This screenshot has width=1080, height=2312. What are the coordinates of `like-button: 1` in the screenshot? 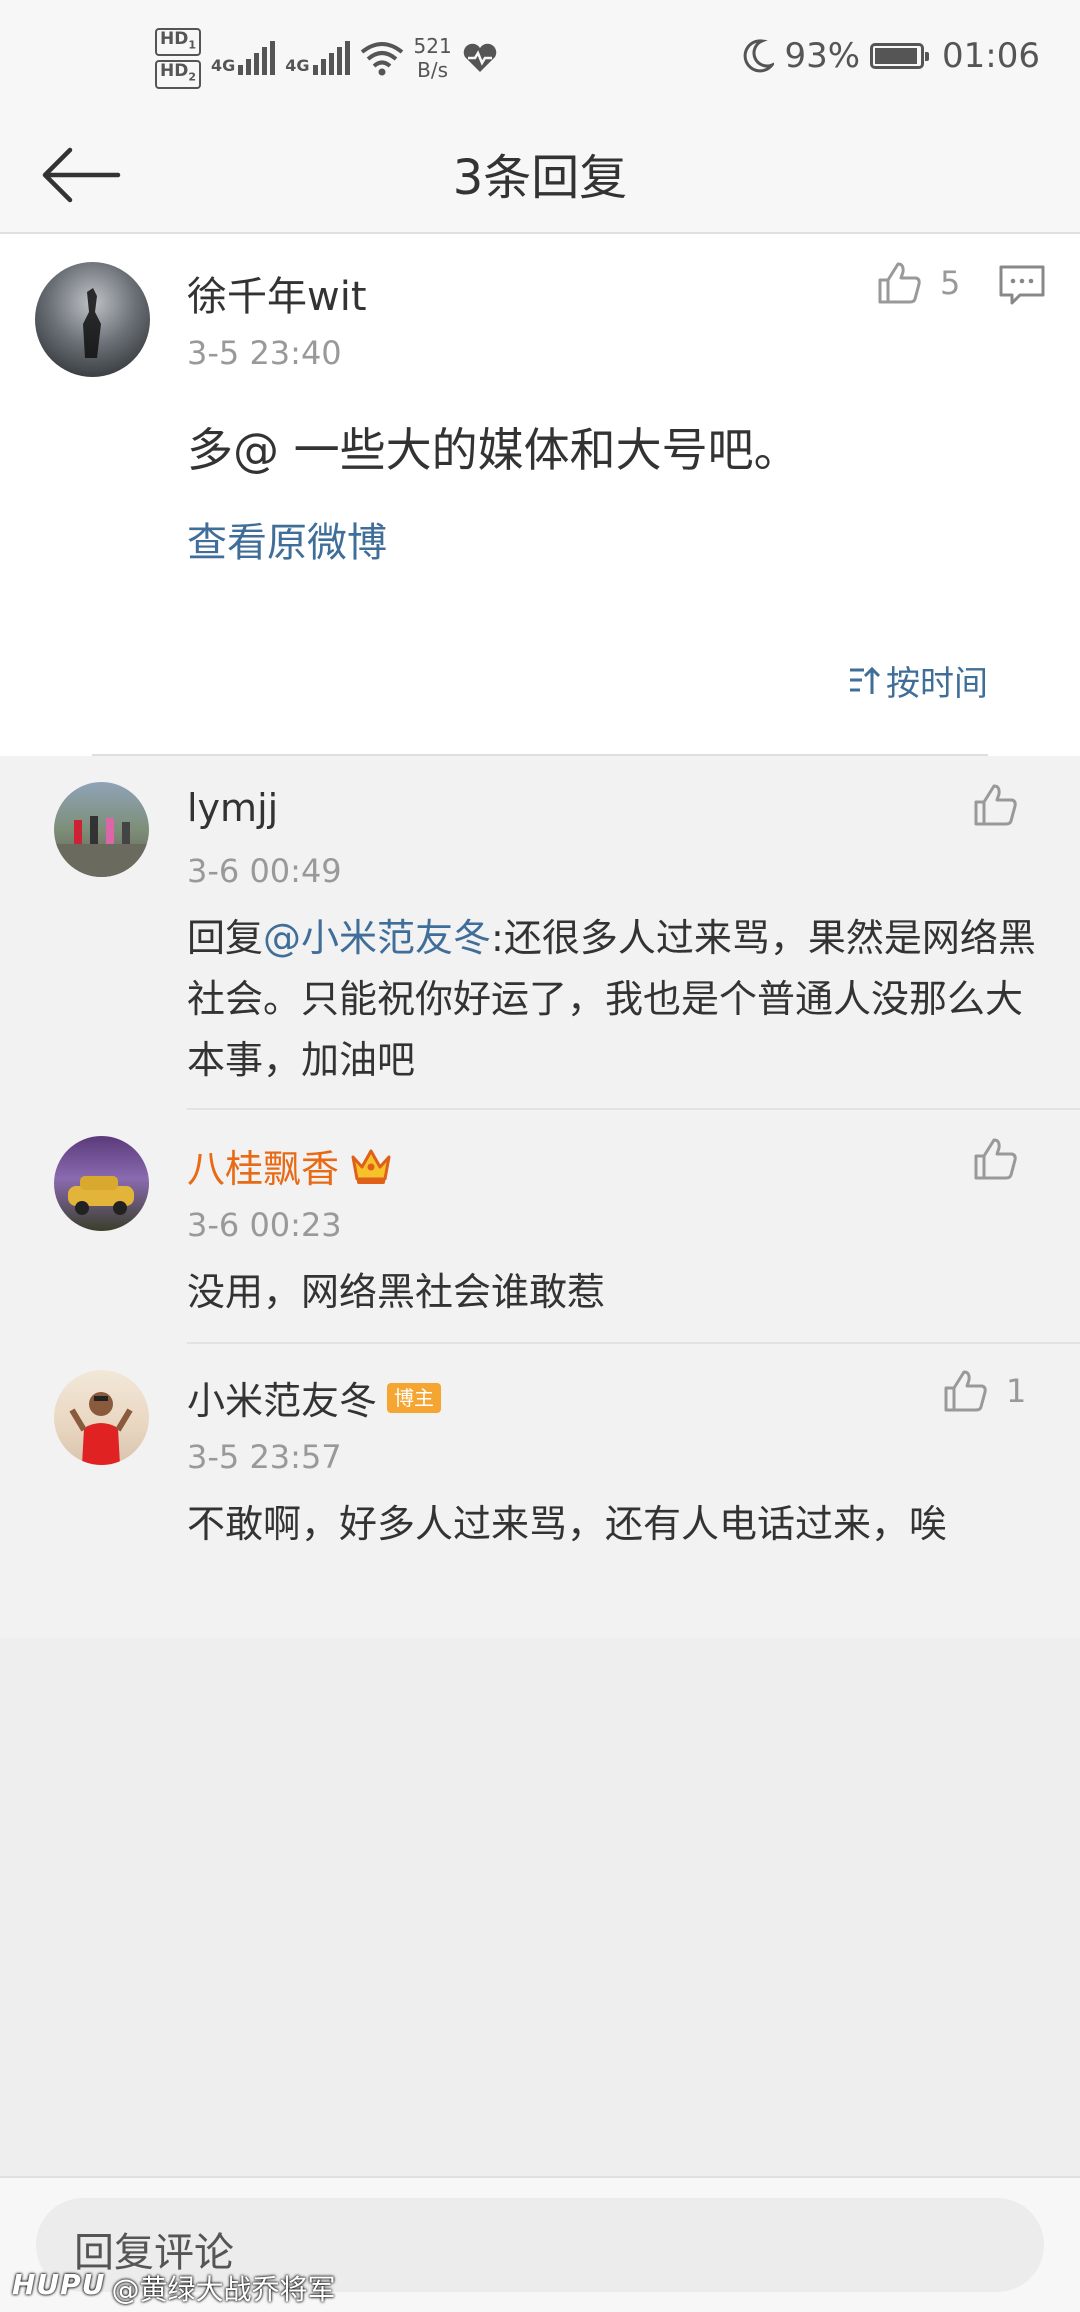 It's located at (984, 1391).